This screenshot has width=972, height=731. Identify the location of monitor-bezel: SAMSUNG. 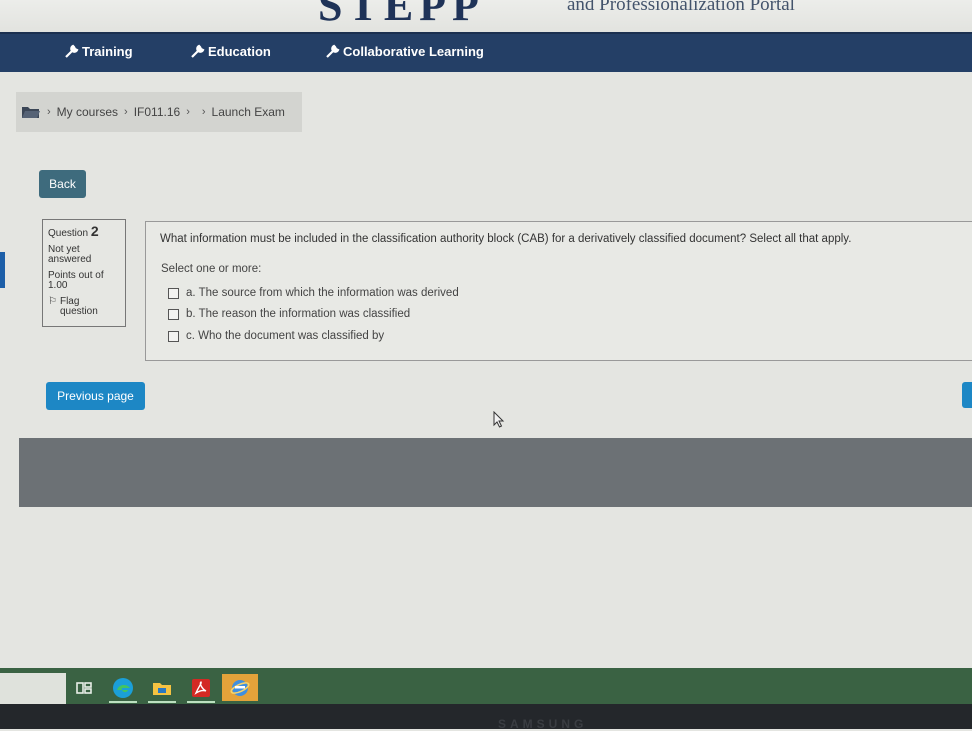
(486, 717).